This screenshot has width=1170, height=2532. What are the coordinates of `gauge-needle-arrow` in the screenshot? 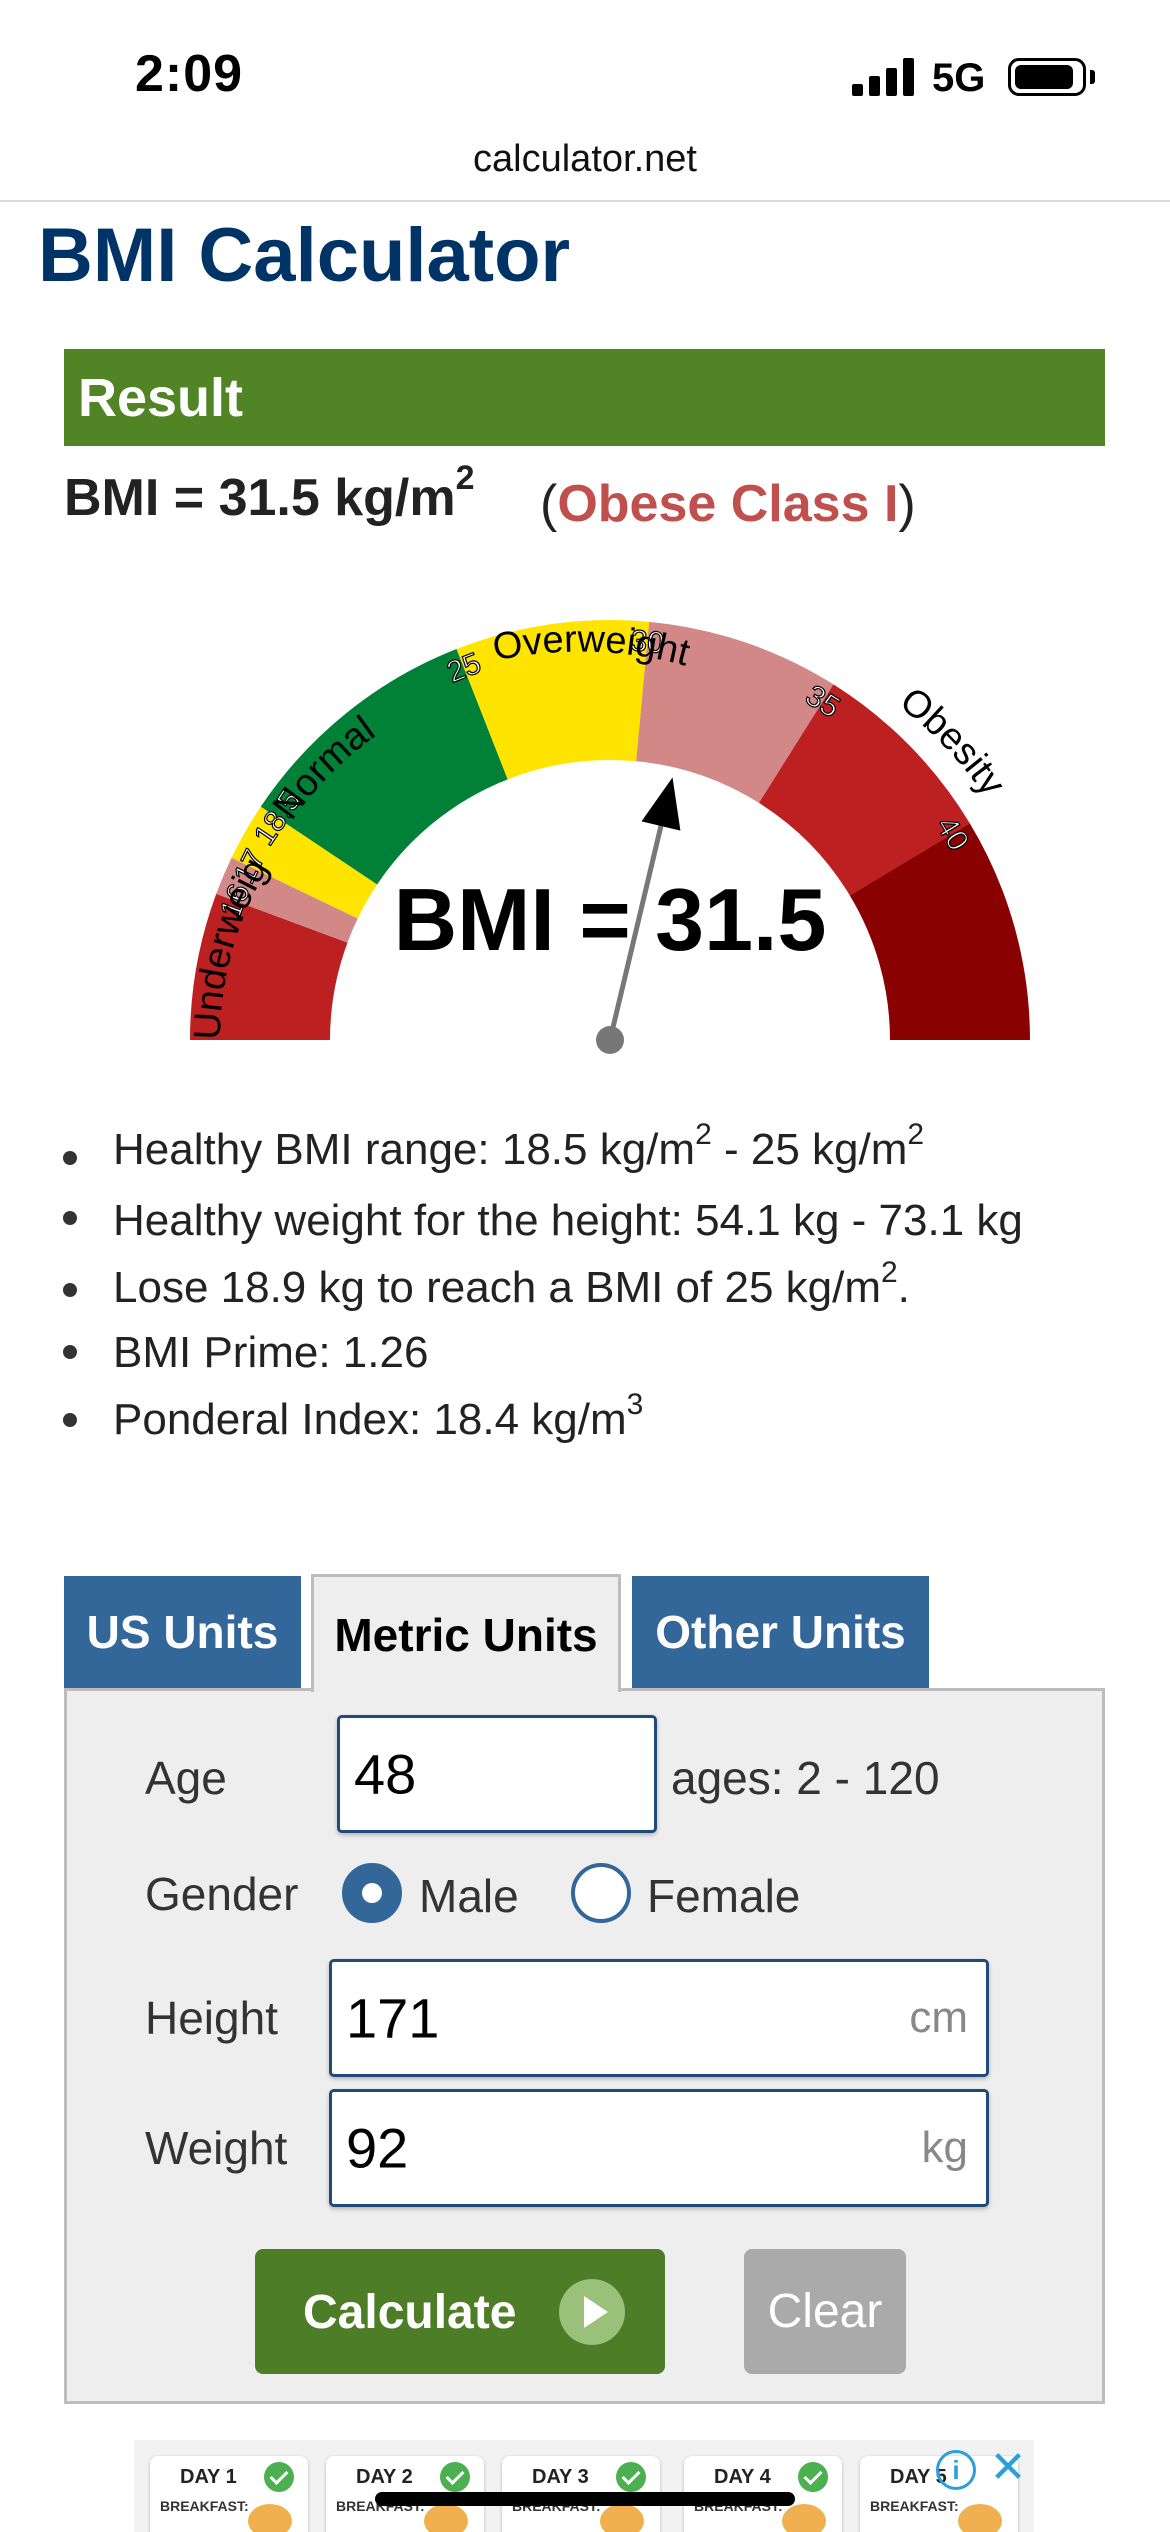 It's located at (661, 804).